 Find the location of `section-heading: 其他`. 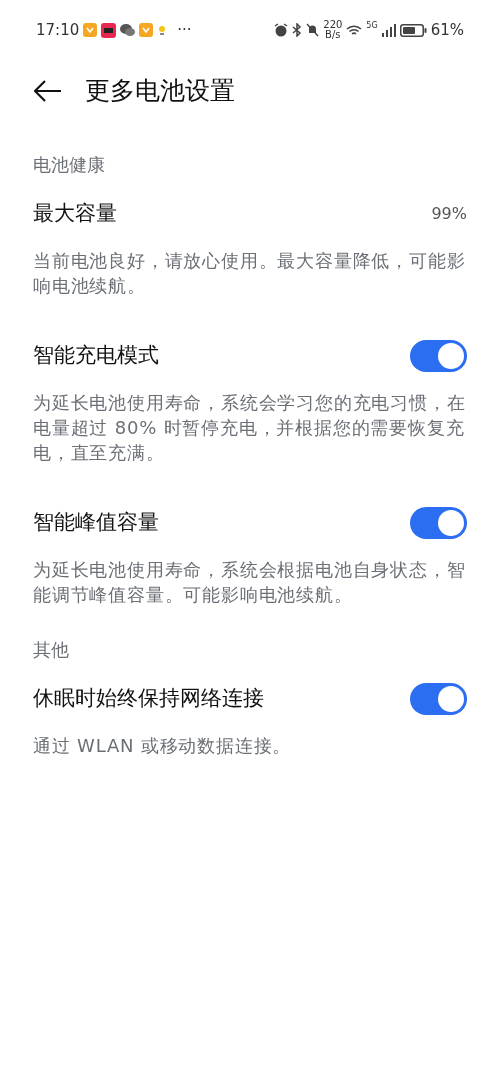

section-heading: 其他 is located at coordinates (51, 650).